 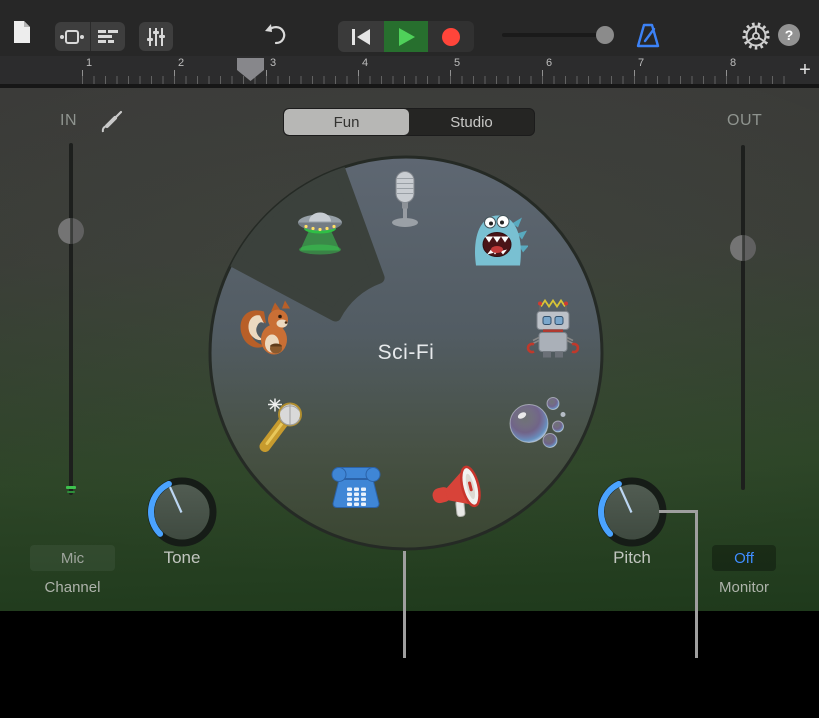 What do you see at coordinates (457, 63) in the screenshot?
I see `ruler-number: 5` at bounding box center [457, 63].